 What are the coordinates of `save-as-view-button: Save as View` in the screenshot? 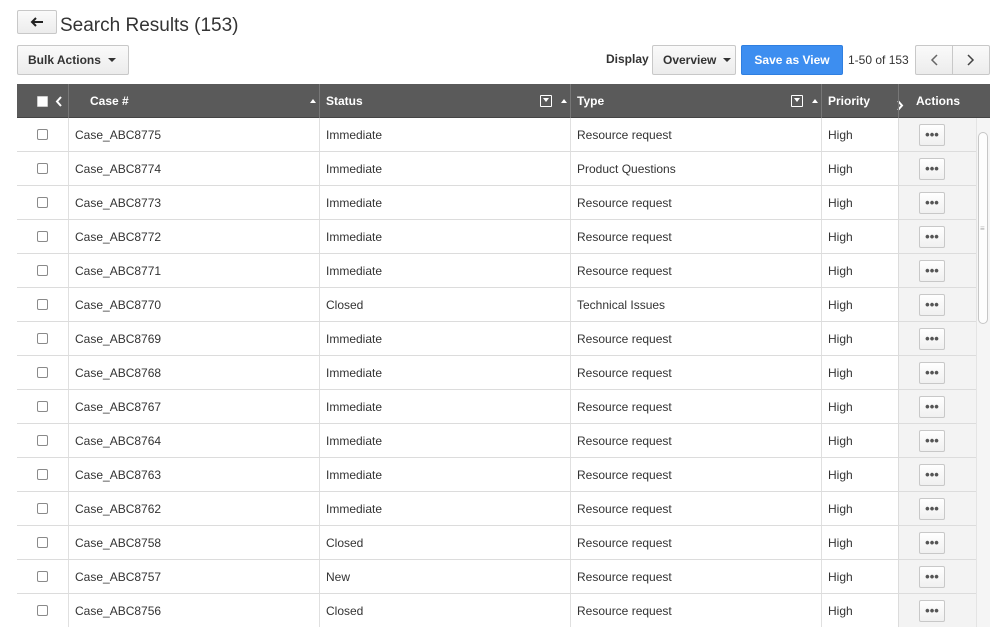 It's located at (792, 60).